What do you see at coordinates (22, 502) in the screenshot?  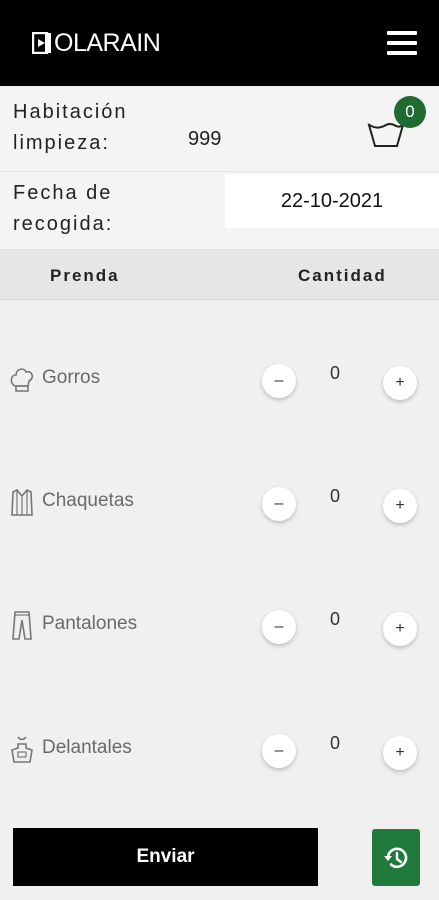 I see `jacket-icon` at bounding box center [22, 502].